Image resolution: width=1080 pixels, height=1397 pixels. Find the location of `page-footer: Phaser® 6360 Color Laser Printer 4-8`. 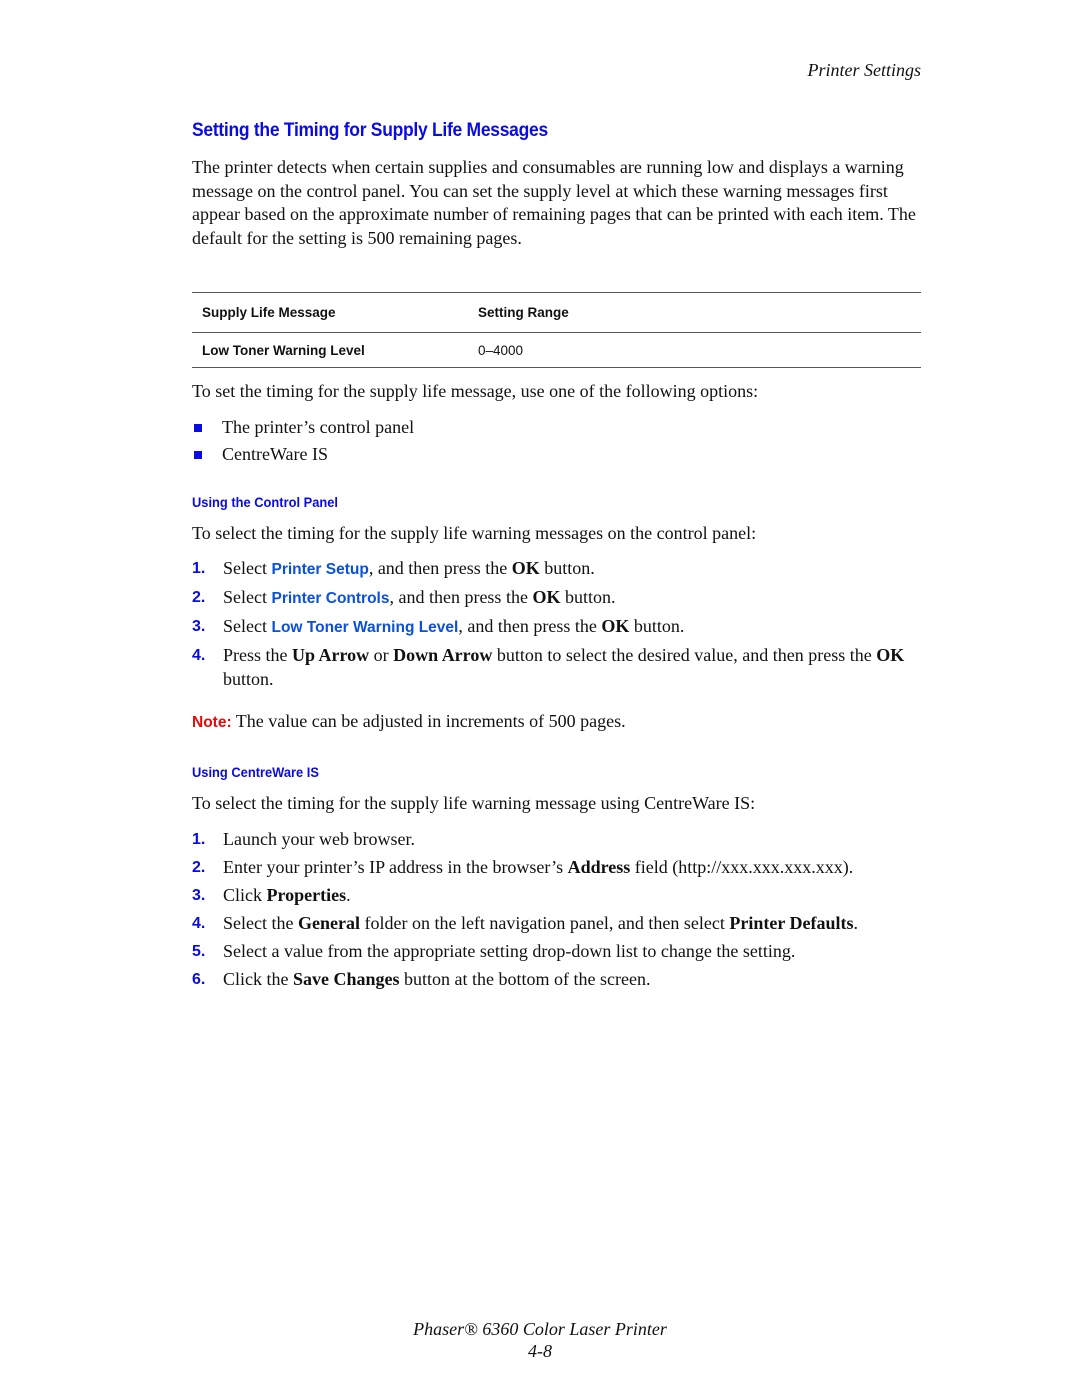

page-footer: Phaser® 6360 Color Laser Printer 4-8 is located at coordinates (540, 1340).